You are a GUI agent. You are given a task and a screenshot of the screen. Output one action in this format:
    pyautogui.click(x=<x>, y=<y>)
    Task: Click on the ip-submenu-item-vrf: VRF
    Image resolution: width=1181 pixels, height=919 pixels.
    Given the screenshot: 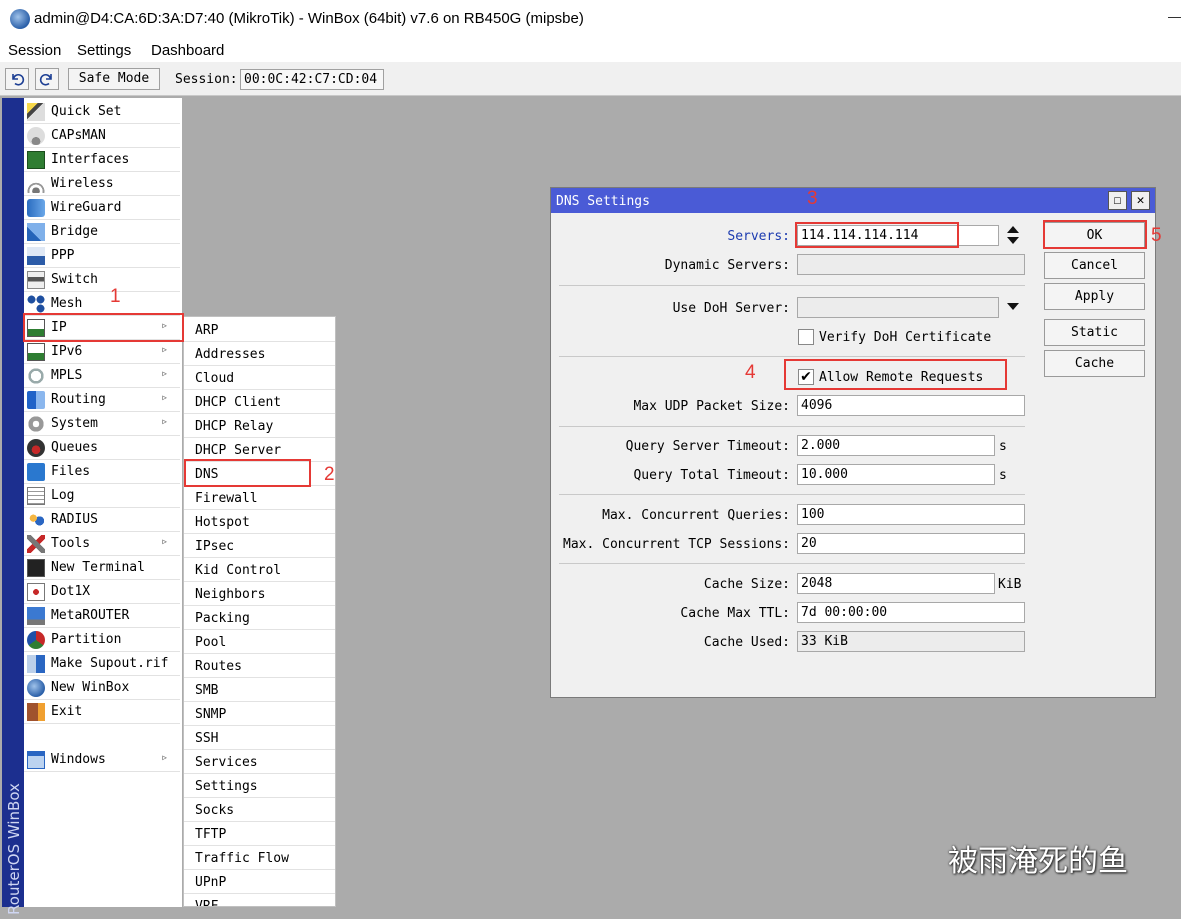 What is the action you would take?
    pyautogui.click(x=259, y=900)
    